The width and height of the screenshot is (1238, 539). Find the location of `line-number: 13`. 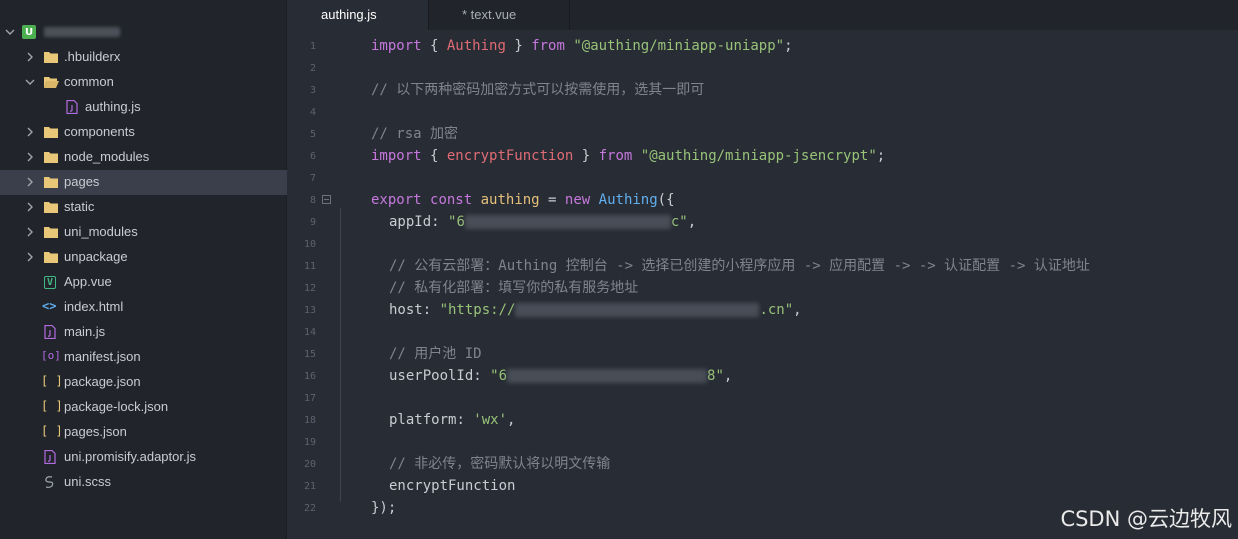

line-number: 13 is located at coordinates (309, 310).